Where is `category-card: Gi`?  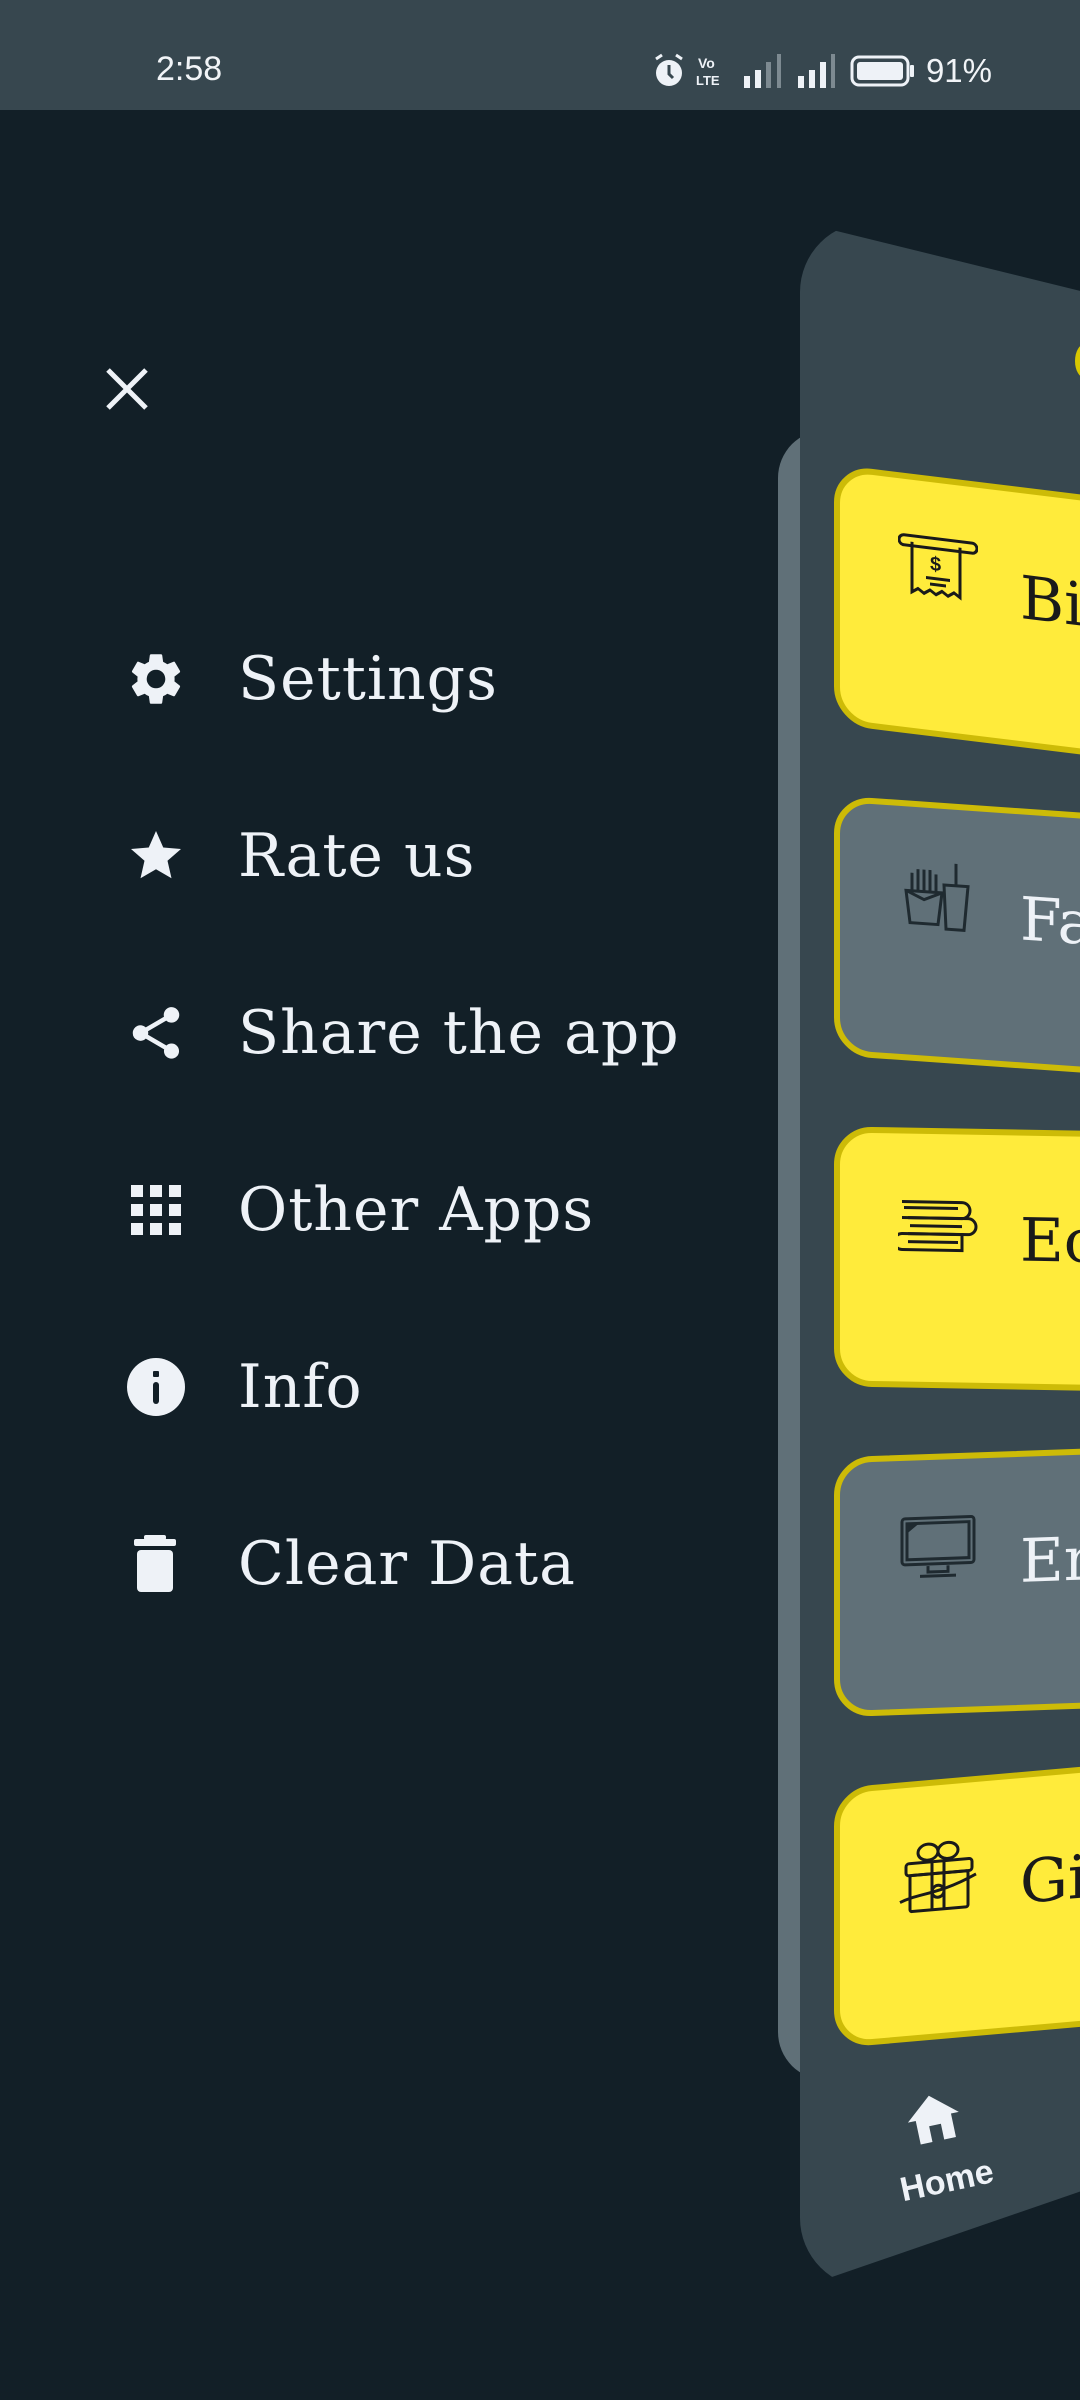 category-card: Gi is located at coordinates (957, 1900).